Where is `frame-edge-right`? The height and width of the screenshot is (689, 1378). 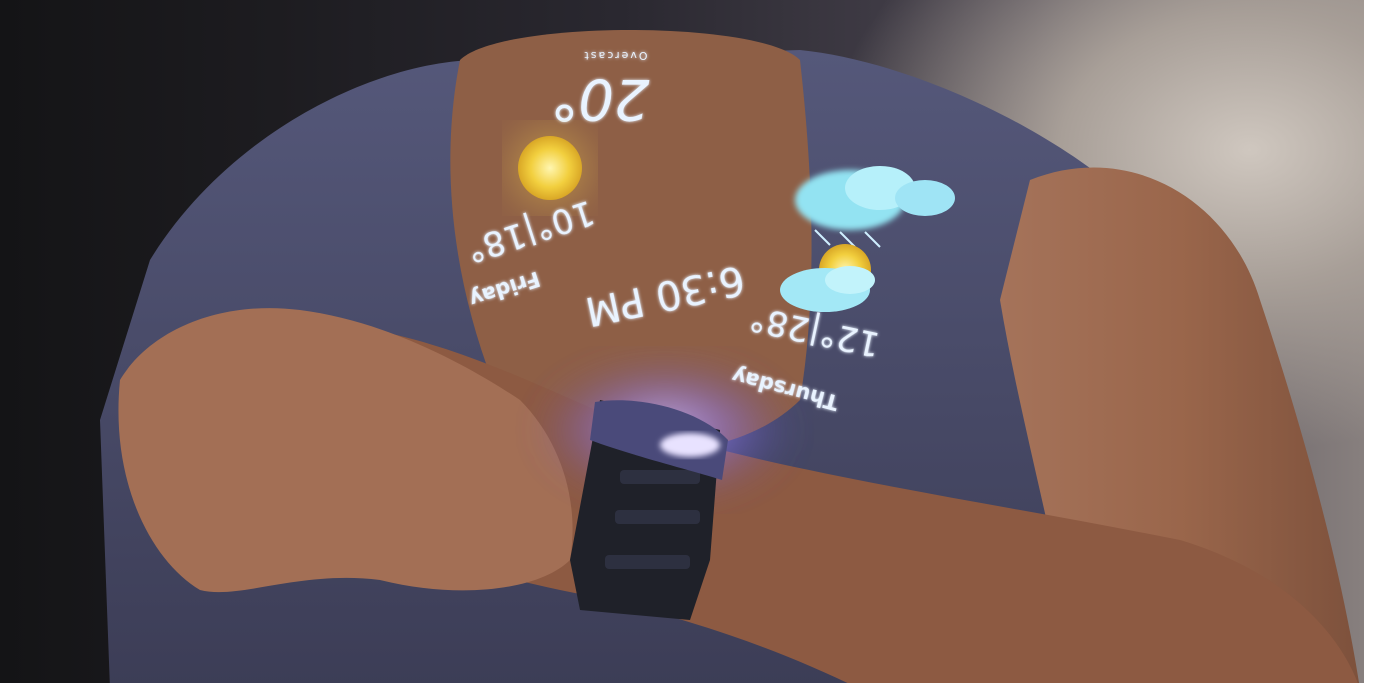 frame-edge-right is located at coordinates (1371, 344).